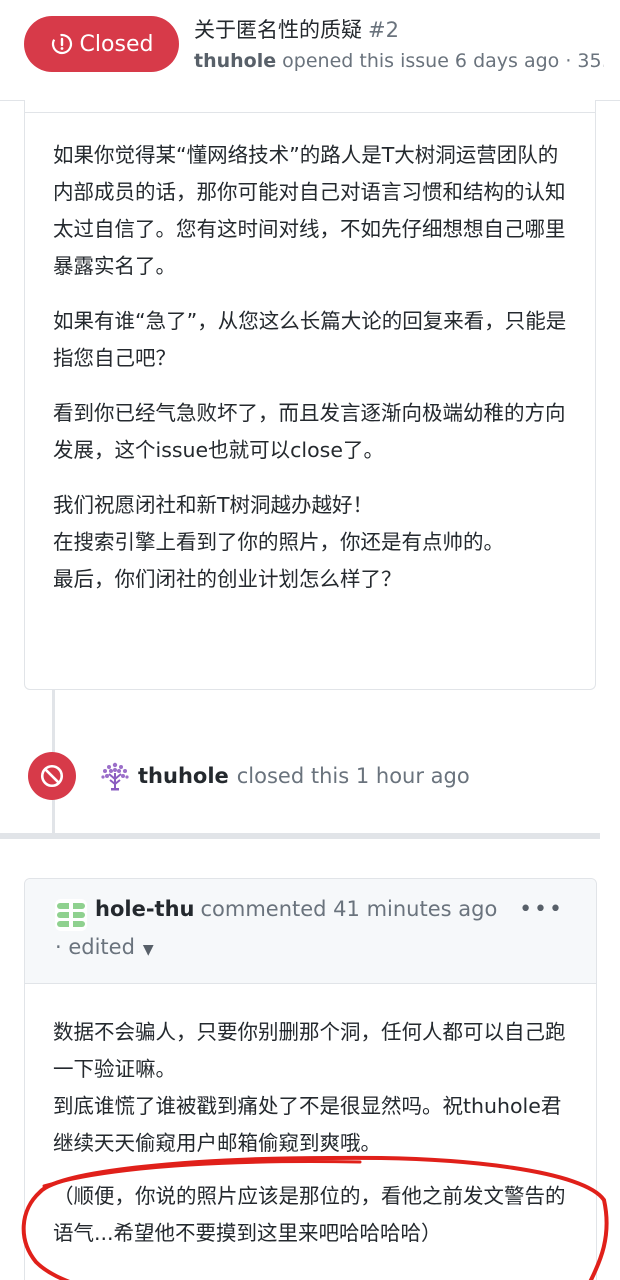 The width and height of the screenshot is (620, 1280). I want to click on identicon-avatar, so click(71, 915).